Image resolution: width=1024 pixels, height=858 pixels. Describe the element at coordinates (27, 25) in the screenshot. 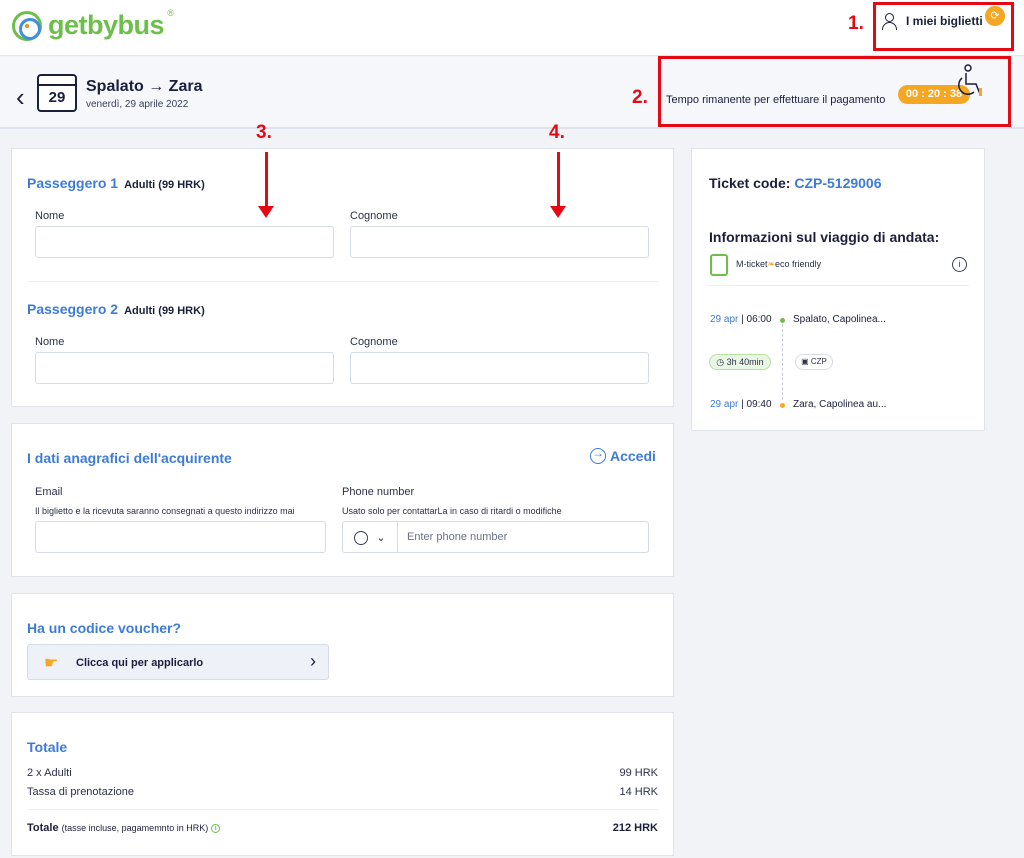

I see `logo-icon` at that location.